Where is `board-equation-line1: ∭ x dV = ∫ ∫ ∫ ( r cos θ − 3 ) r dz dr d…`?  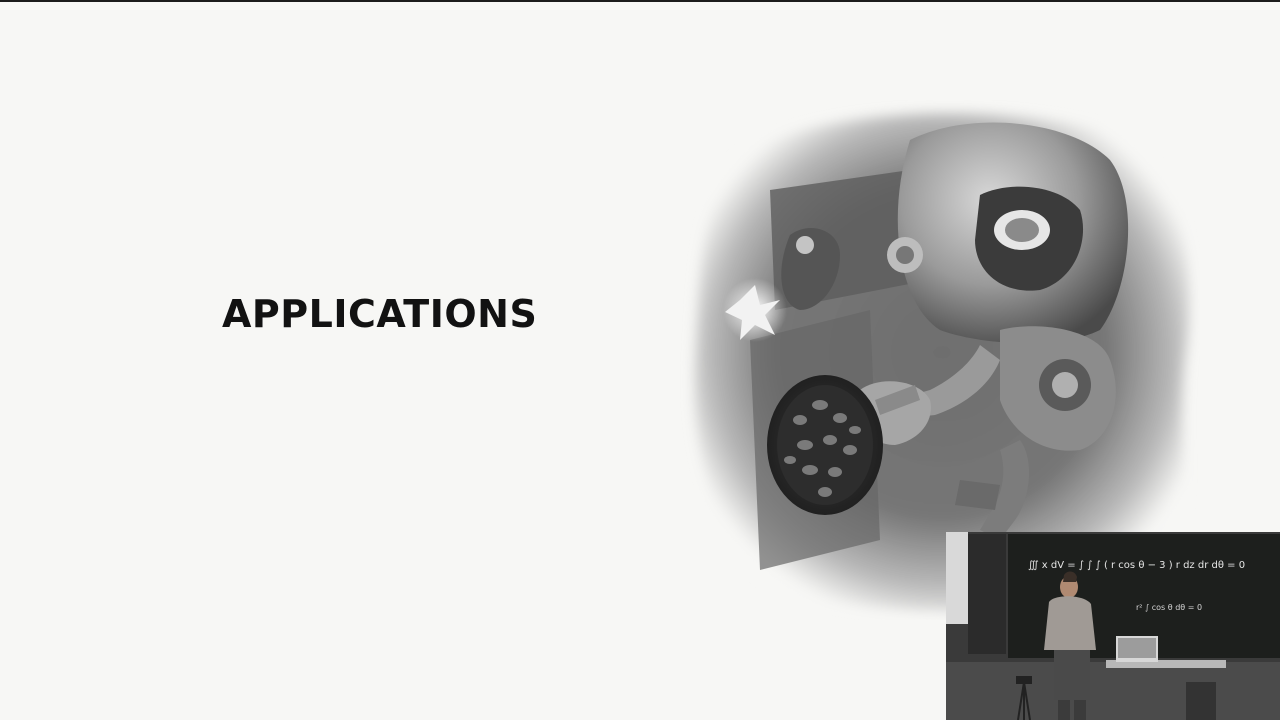
board-equation-line1: ∭ x dV = ∫ ∫ ∫ ( r cos θ − 3 ) r dz dr d… is located at coordinates (1136, 565).